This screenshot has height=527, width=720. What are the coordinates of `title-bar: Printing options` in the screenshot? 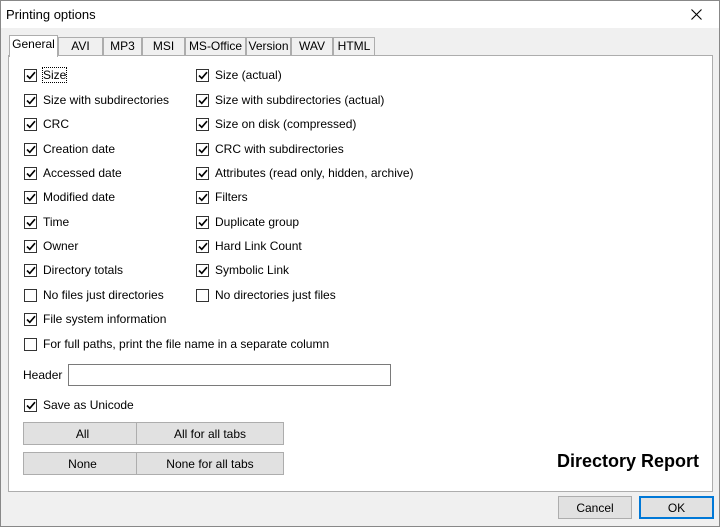 It's located at (360, 14).